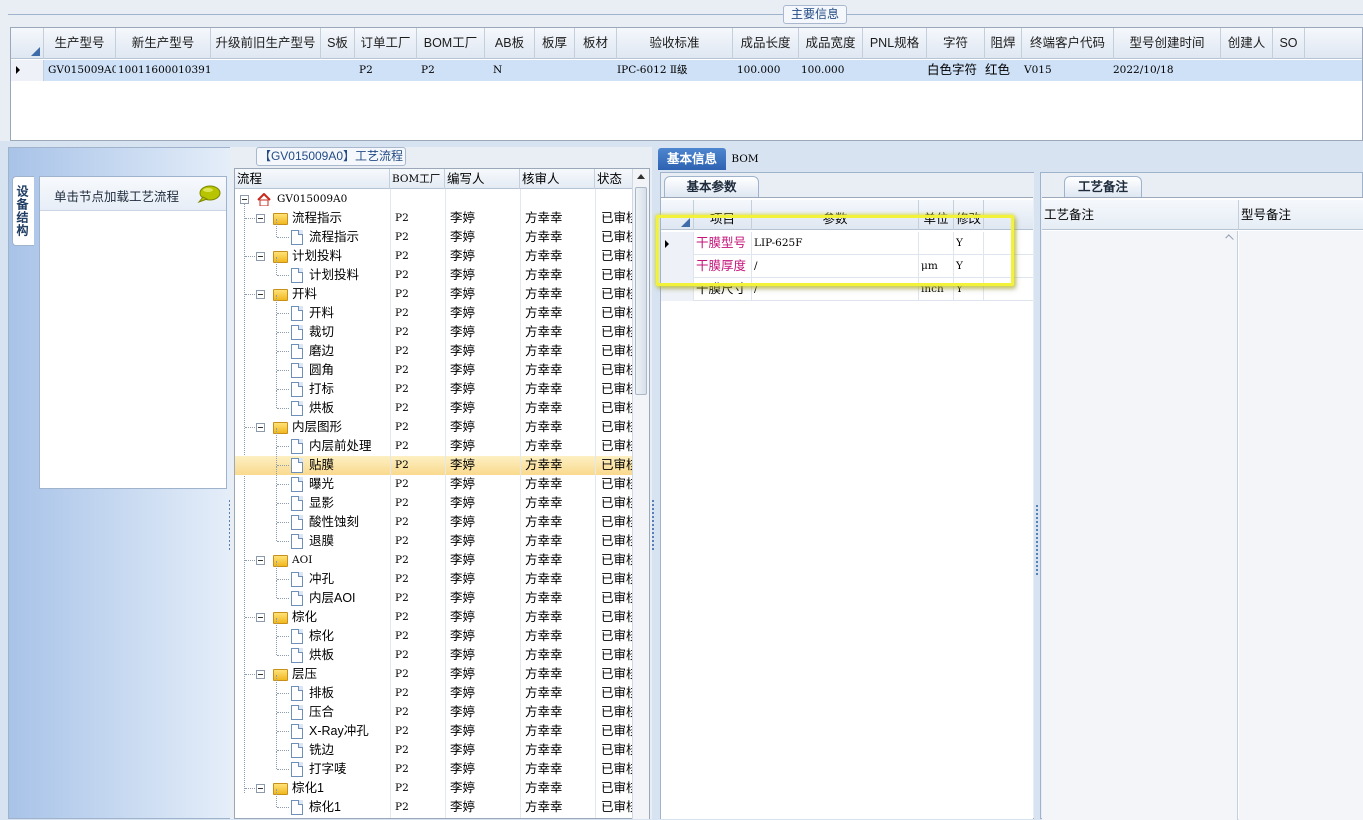 The height and width of the screenshot is (820, 1363). I want to click on tree-item-row: 流程指示 P2 李婷 方幸幸 已审核, so click(435, 233).